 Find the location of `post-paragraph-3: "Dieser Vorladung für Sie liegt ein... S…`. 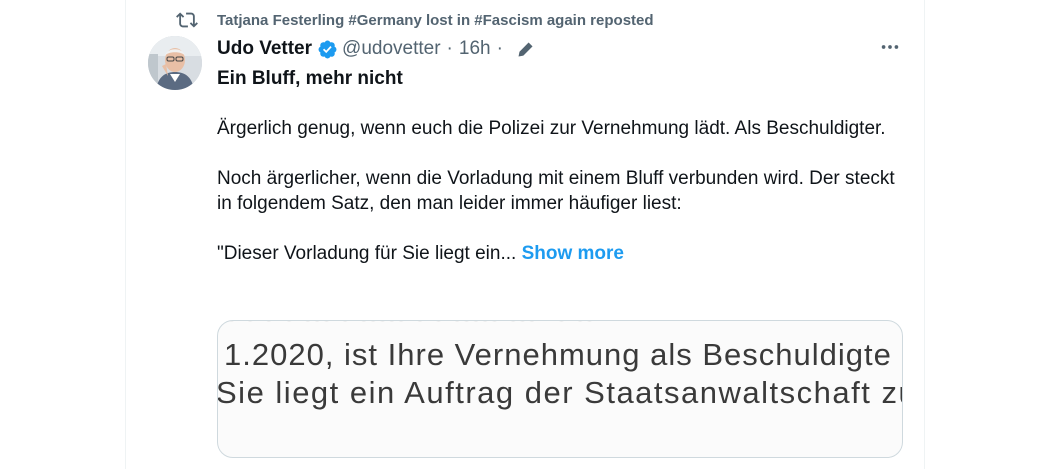

post-paragraph-3: "Dieser Vorladung für Sie liegt ein... S… is located at coordinates (562, 253).